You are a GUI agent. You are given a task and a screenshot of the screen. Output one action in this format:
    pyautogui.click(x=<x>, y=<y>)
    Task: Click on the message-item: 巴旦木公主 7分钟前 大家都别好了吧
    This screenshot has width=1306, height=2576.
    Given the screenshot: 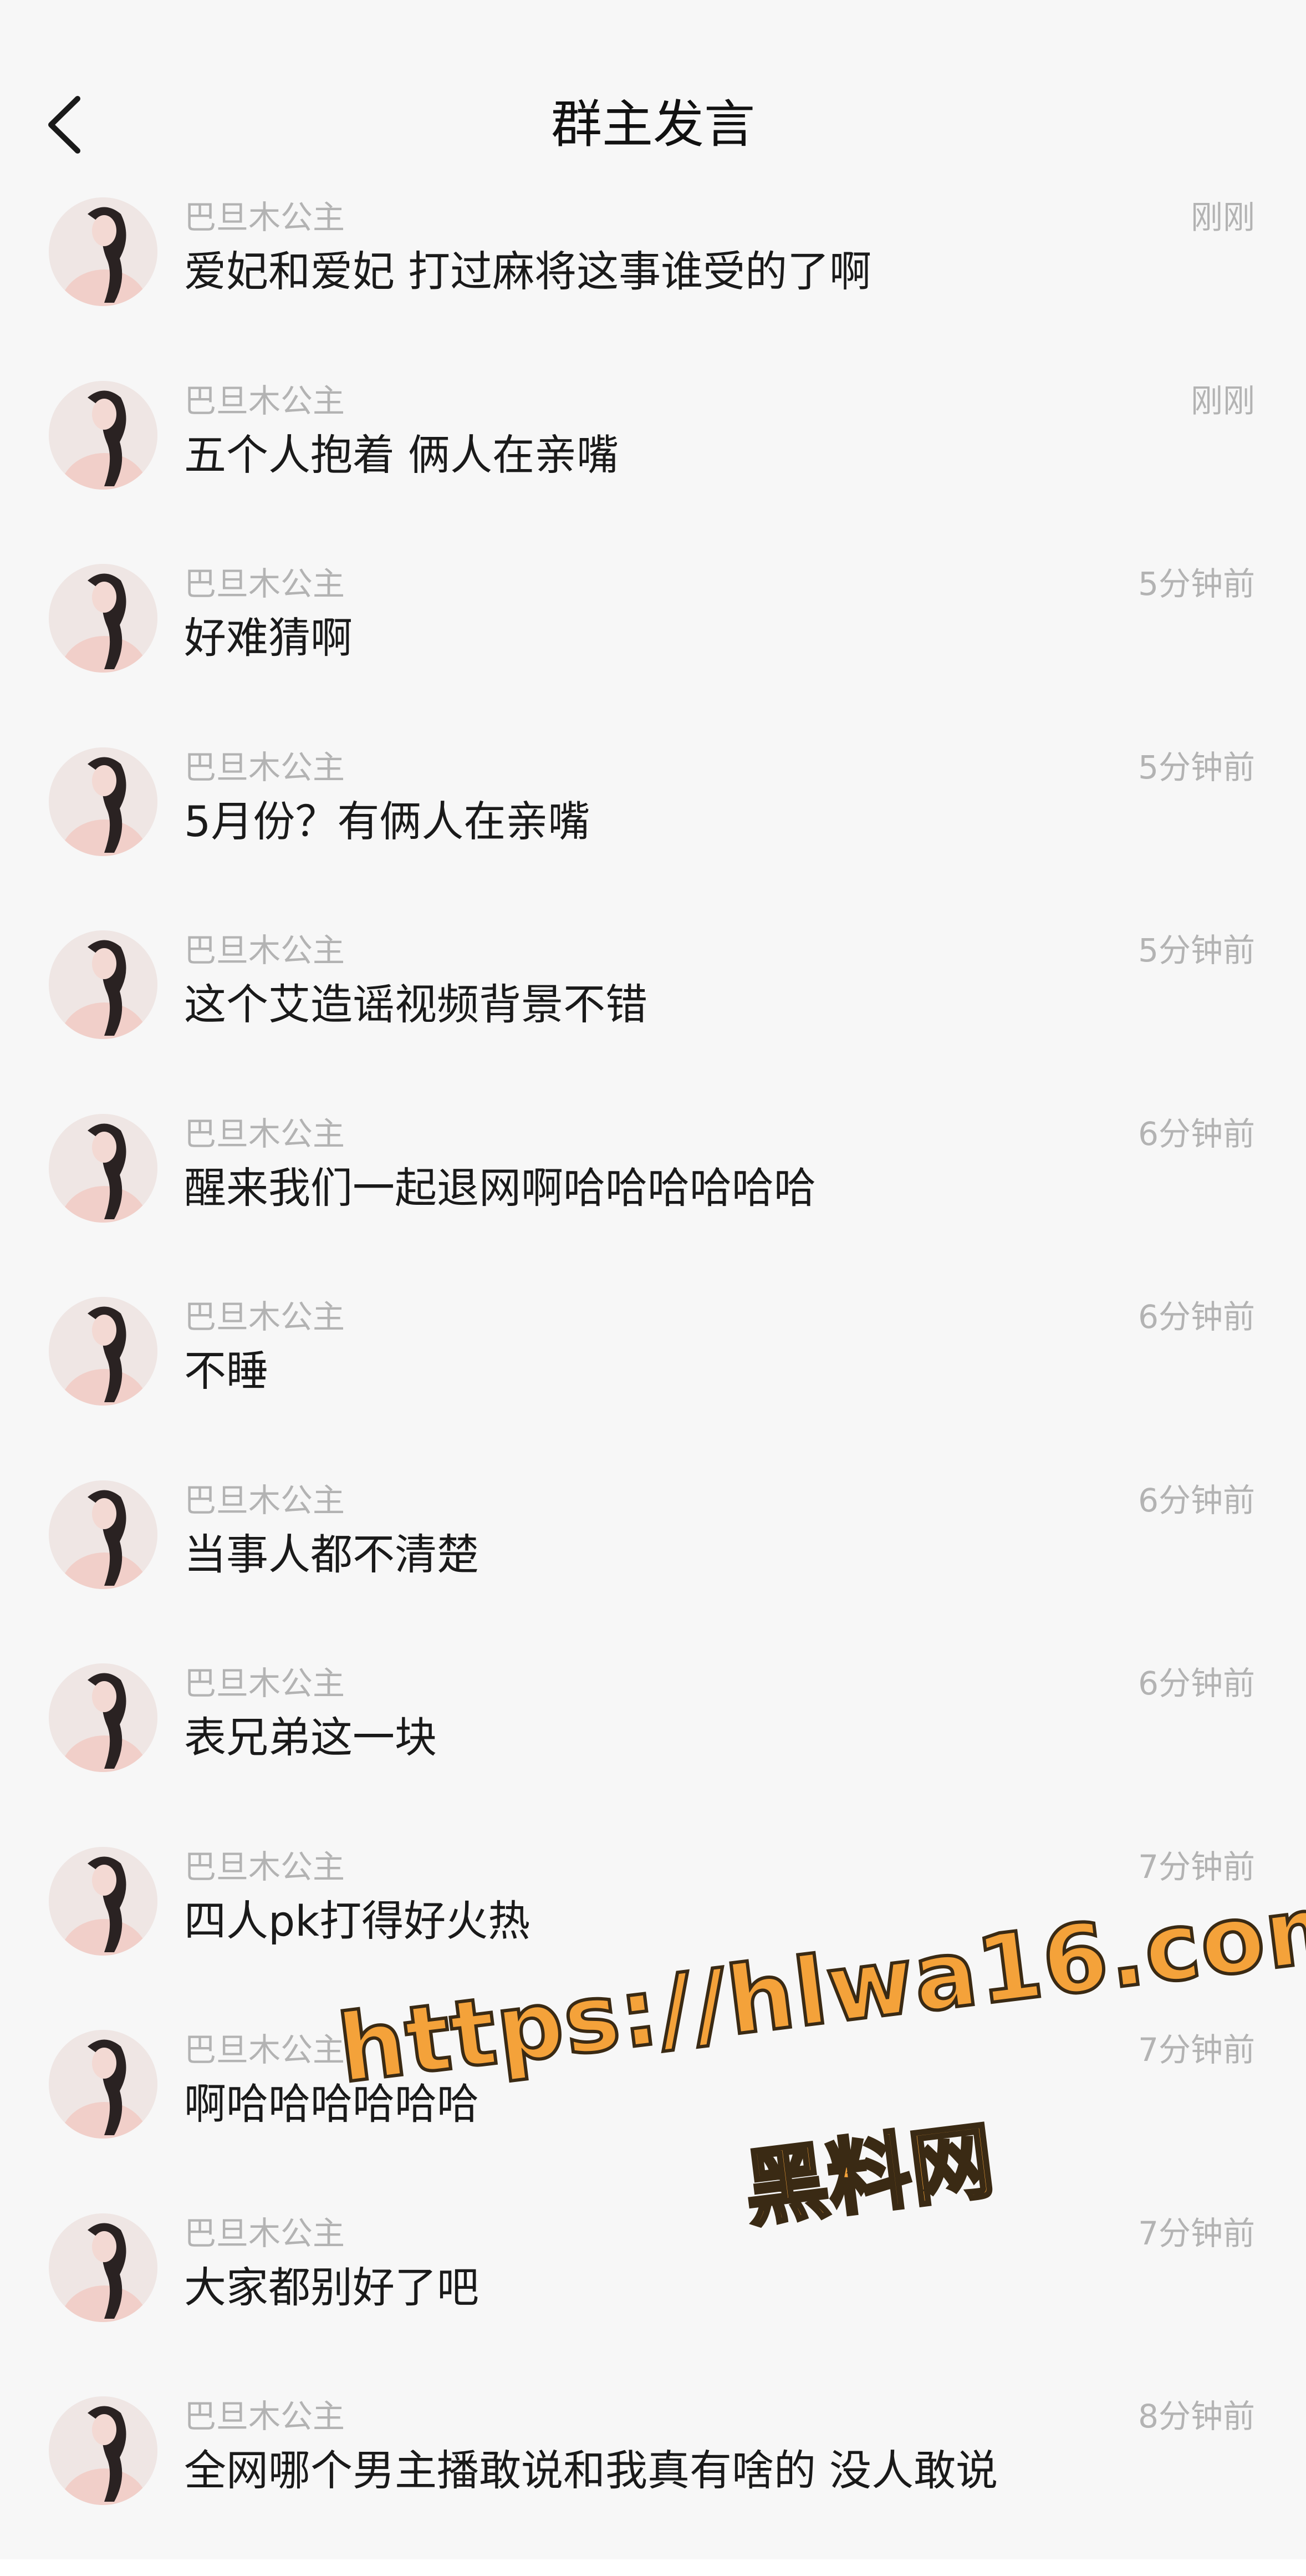 What is the action you would take?
    pyautogui.click(x=653, y=2290)
    